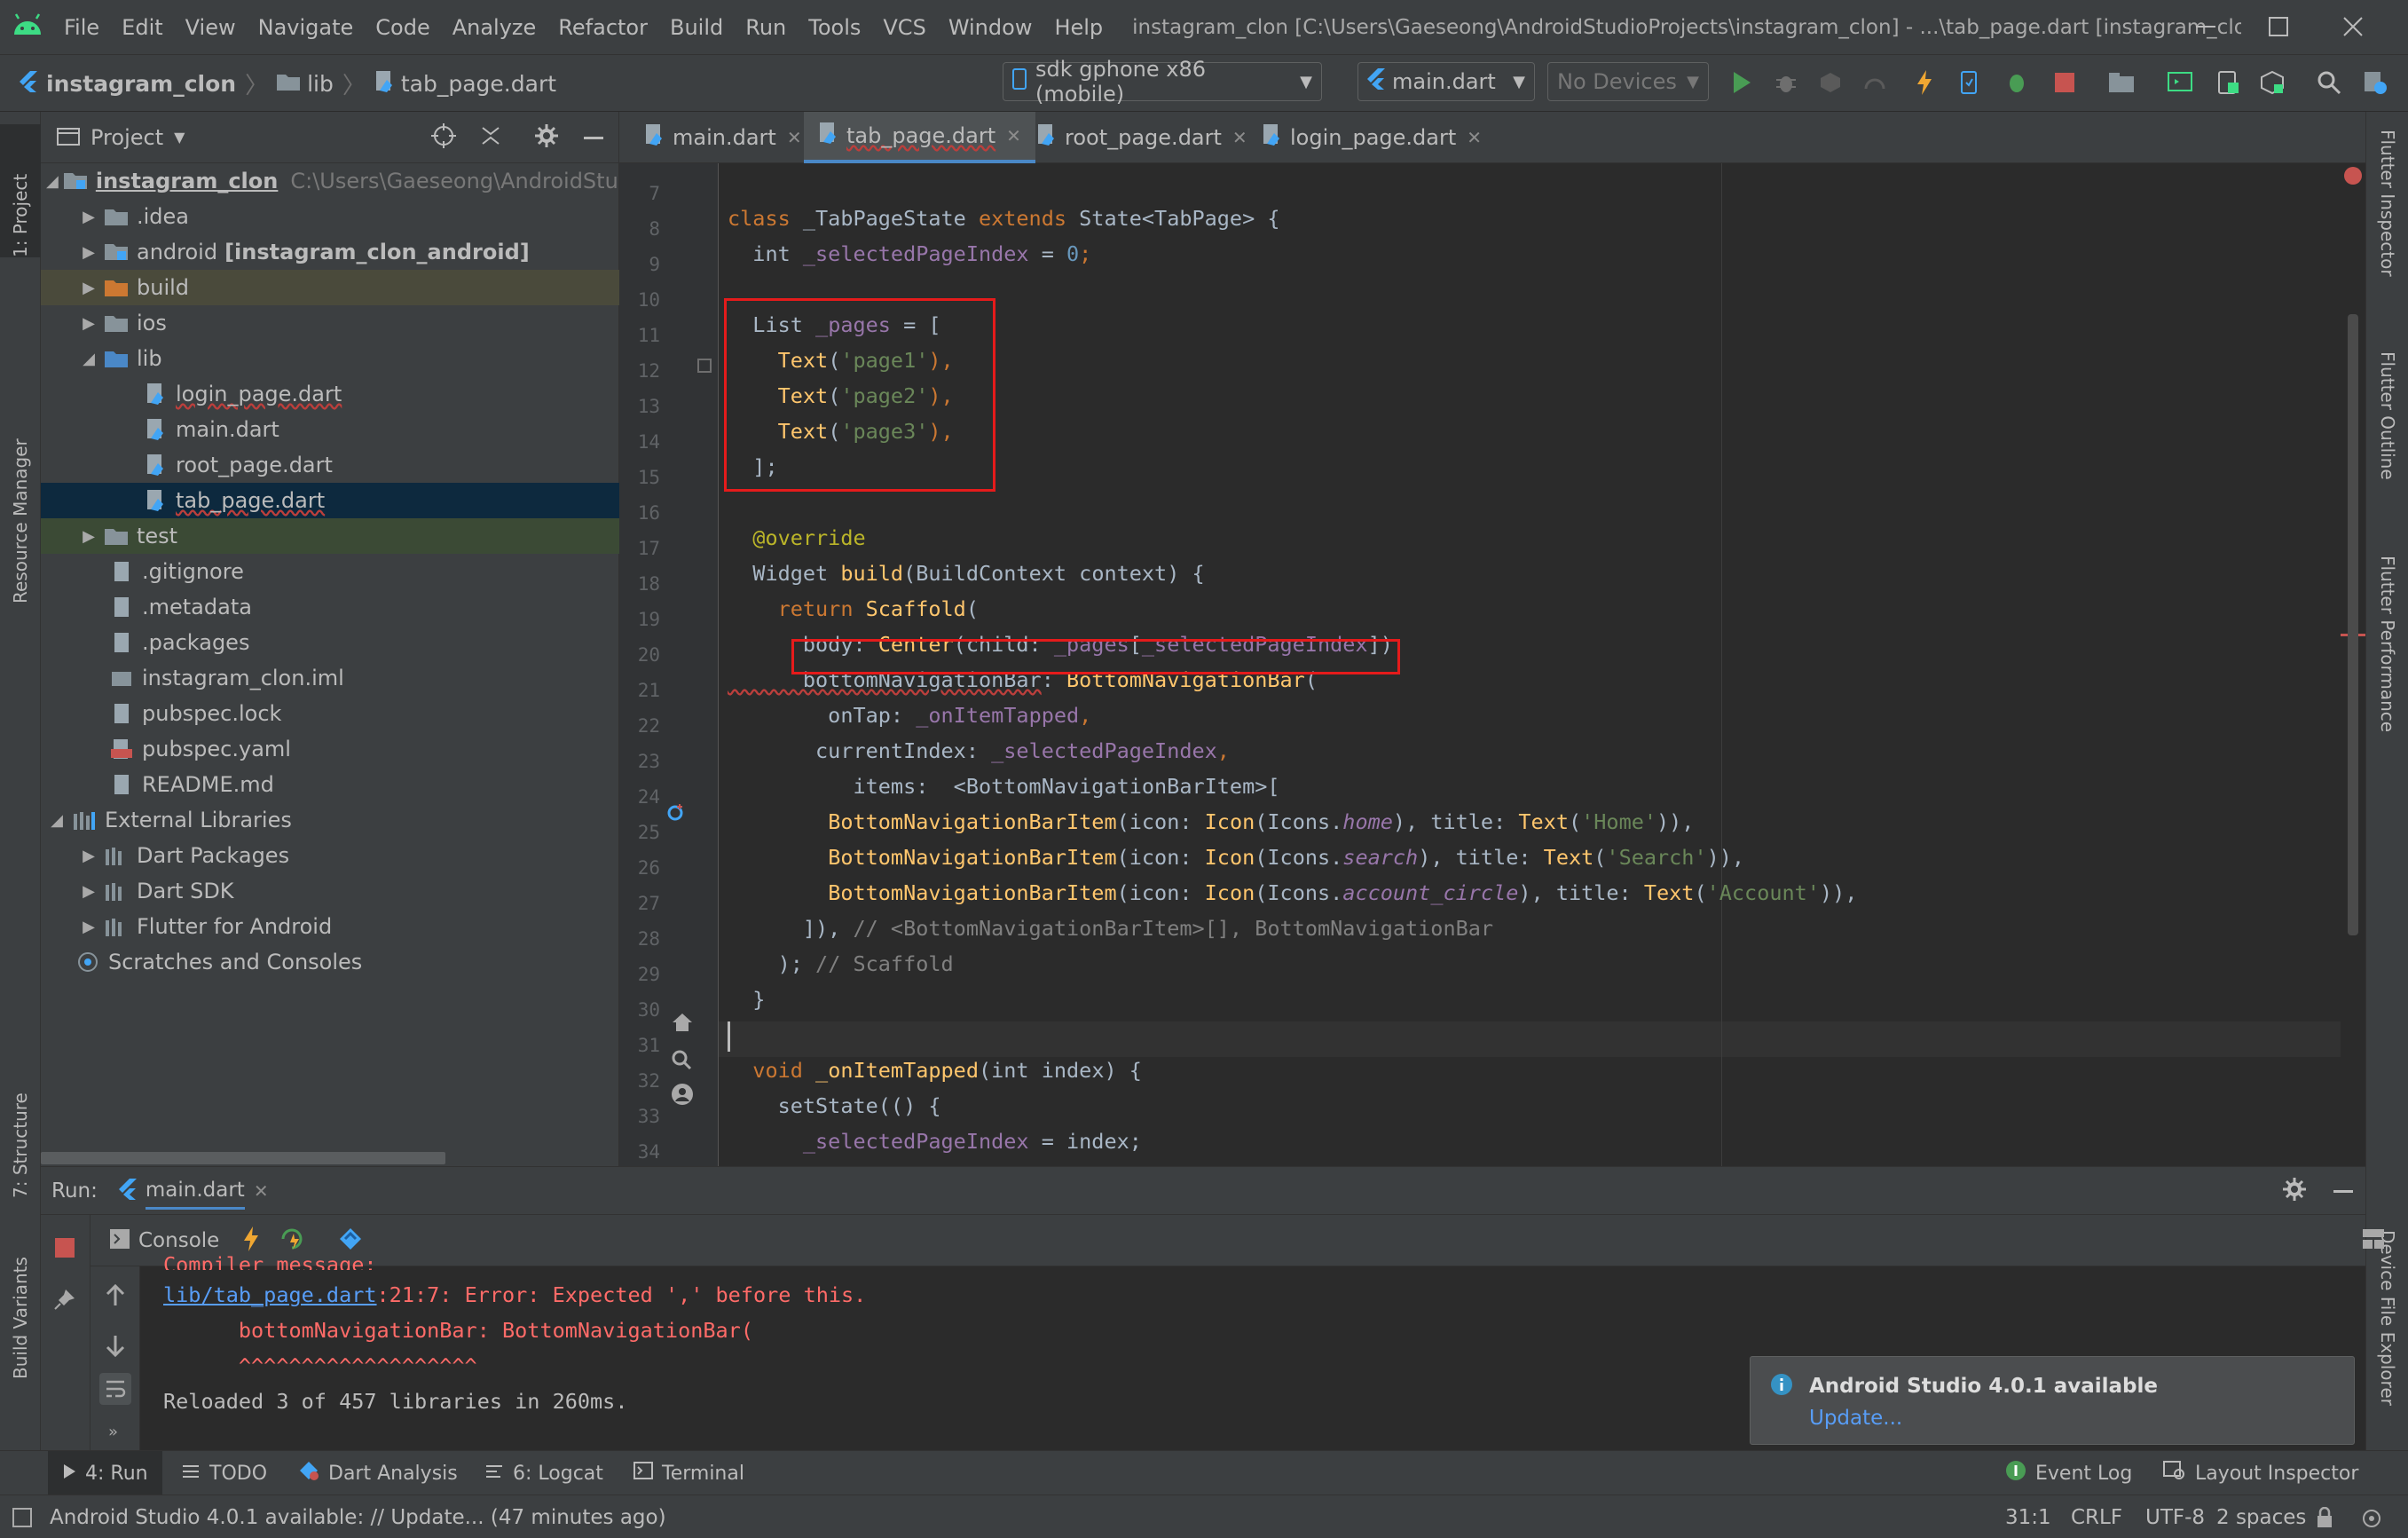 The height and width of the screenshot is (1538, 2408). What do you see at coordinates (2294, 1191) in the screenshot?
I see `gear-icon` at bounding box center [2294, 1191].